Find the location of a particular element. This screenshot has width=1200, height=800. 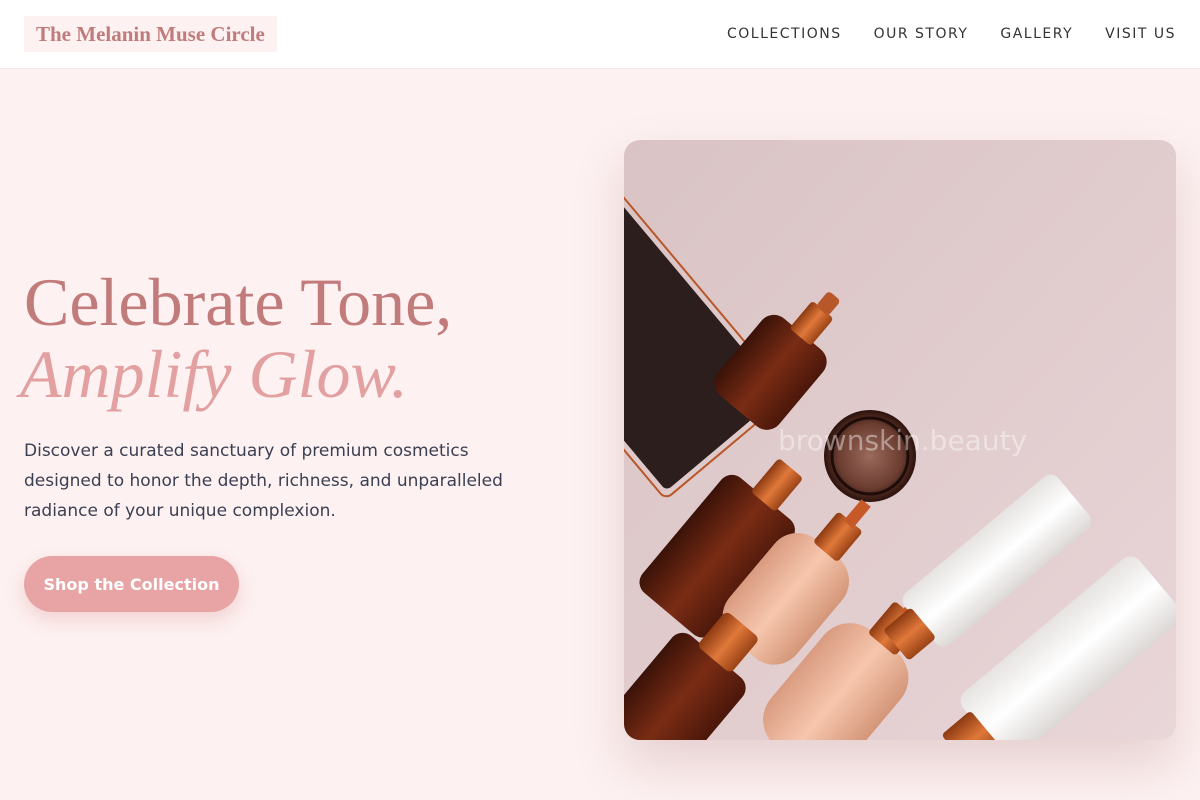

shop-collection-button: Shop the Collection is located at coordinates (131, 584).